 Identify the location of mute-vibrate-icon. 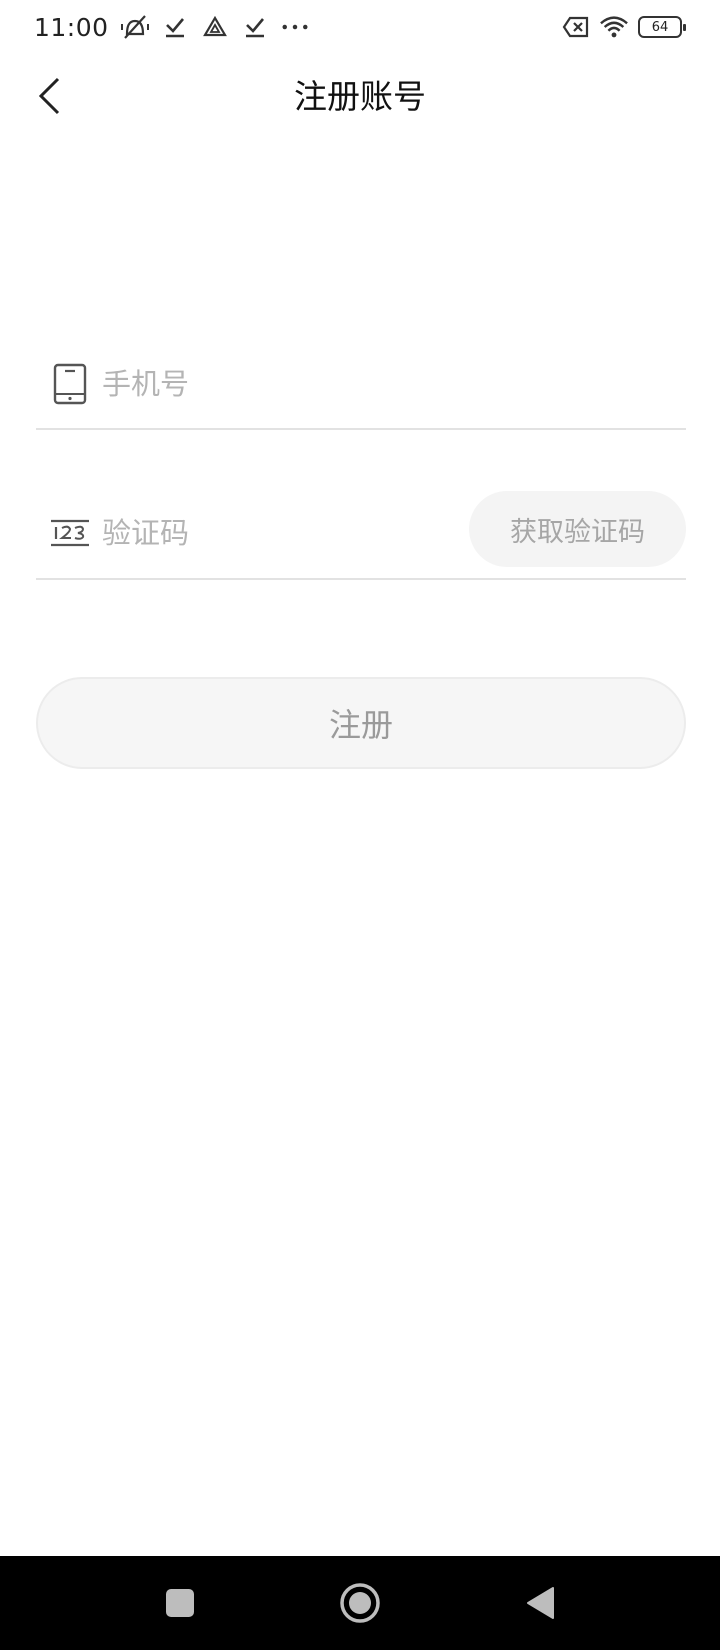
(134, 27).